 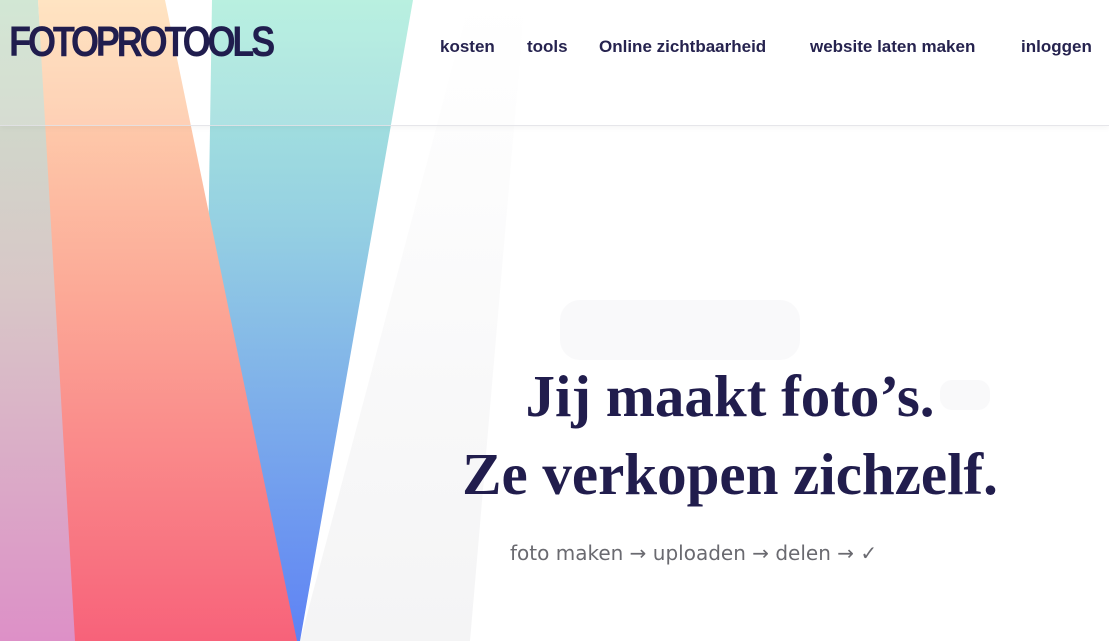 I want to click on nav-item-kosten: kosten, so click(x=467, y=47).